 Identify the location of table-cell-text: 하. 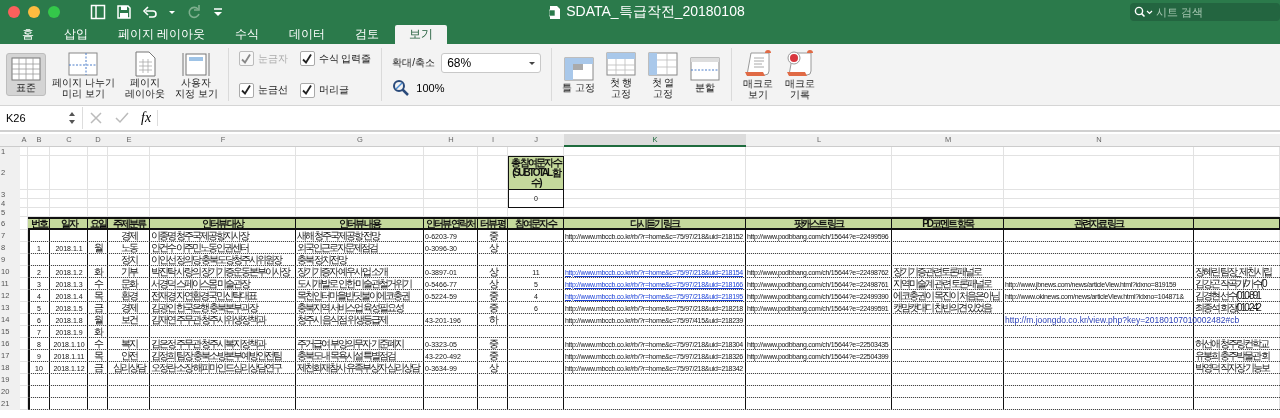
(493, 320).